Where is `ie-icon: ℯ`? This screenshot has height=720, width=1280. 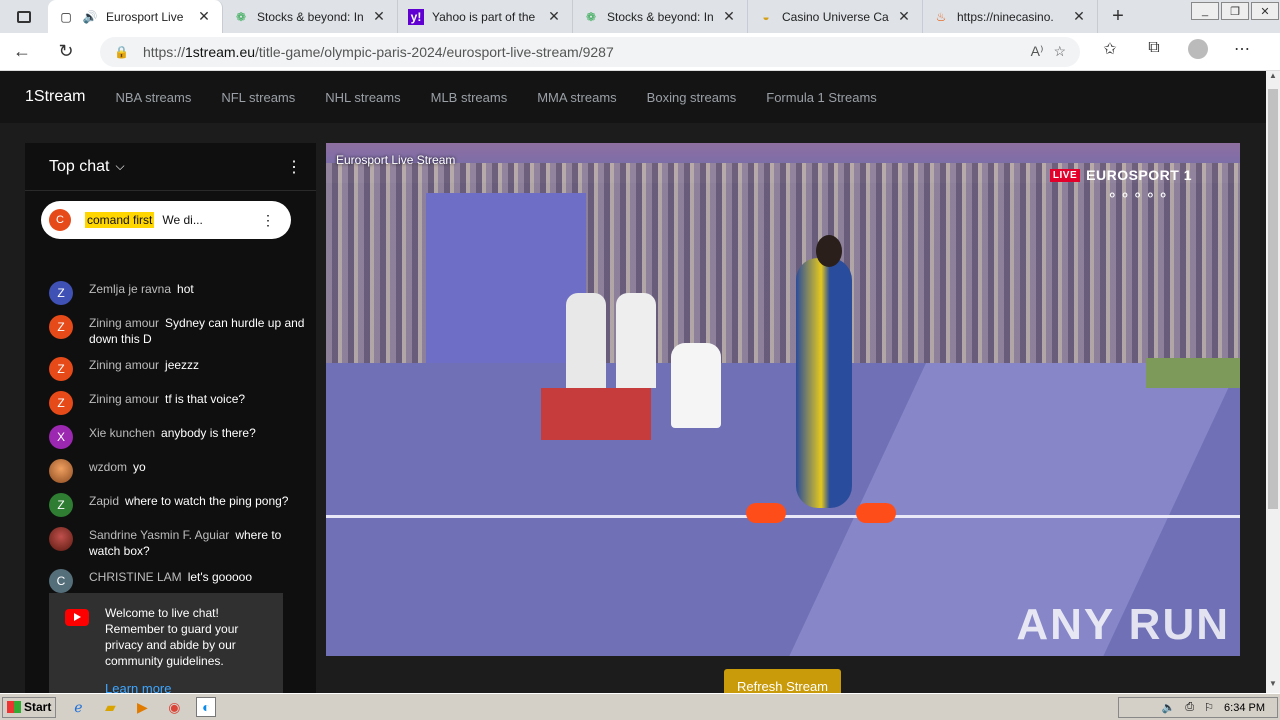
ie-icon: ℯ is located at coordinates (78, 707).